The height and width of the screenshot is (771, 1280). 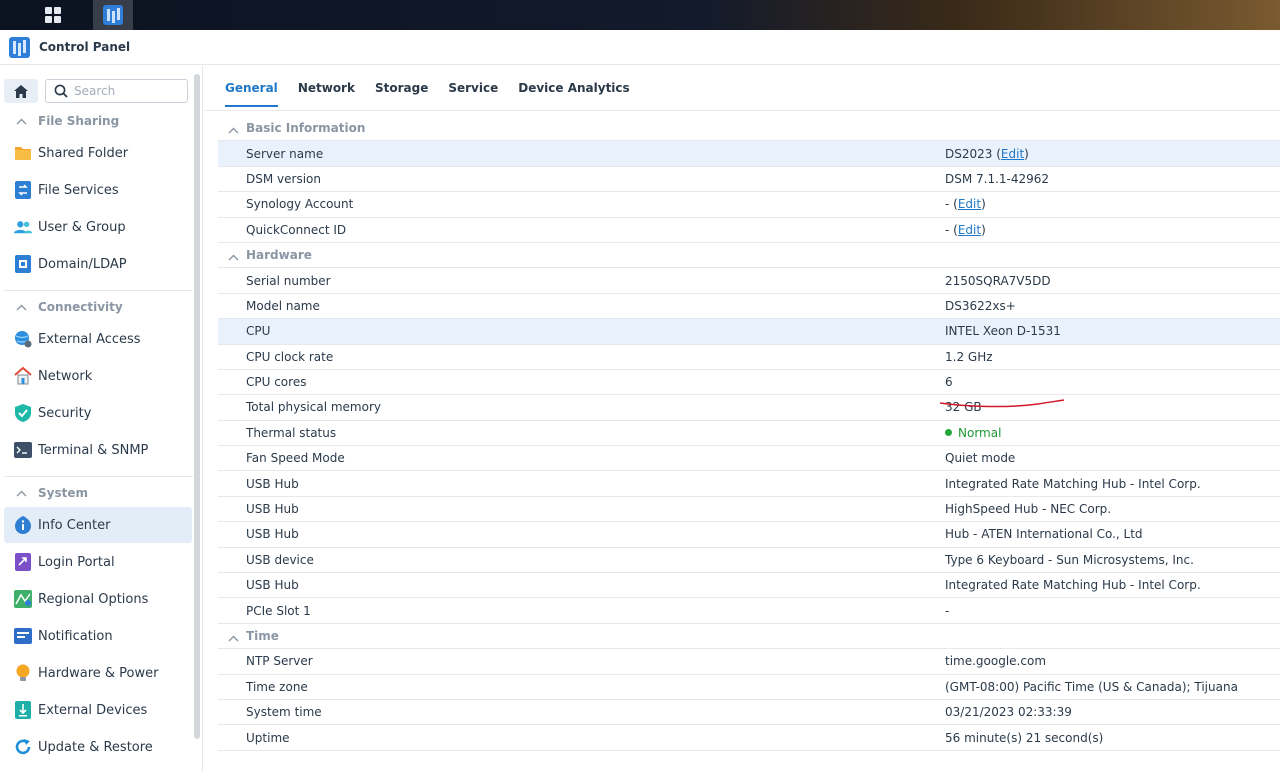 What do you see at coordinates (82, 264) in the screenshot?
I see `sidebar-item-label: Domain/LDAP` at bounding box center [82, 264].